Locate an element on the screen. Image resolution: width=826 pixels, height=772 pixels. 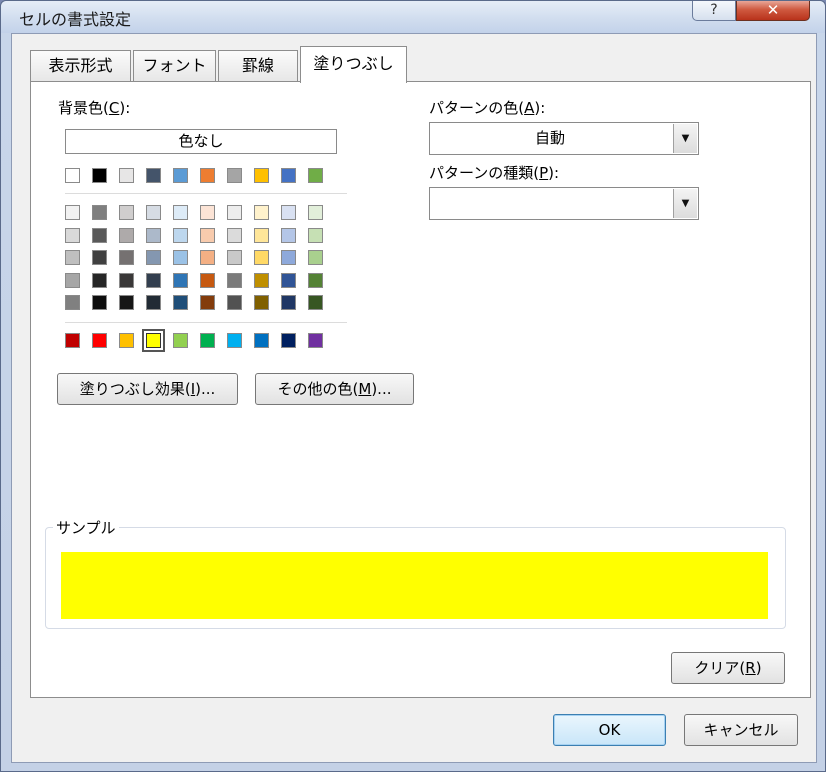
close-button: ✕ is located at coordinates (773, 11).